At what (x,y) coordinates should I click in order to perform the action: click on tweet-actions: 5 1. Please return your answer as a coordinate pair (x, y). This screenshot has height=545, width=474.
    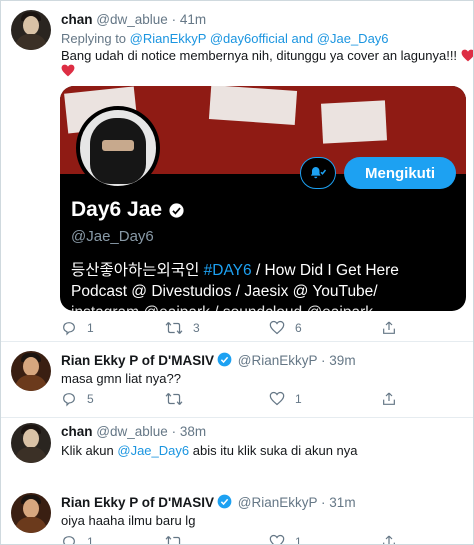
    Looking at the image, I should click on (261, 400).